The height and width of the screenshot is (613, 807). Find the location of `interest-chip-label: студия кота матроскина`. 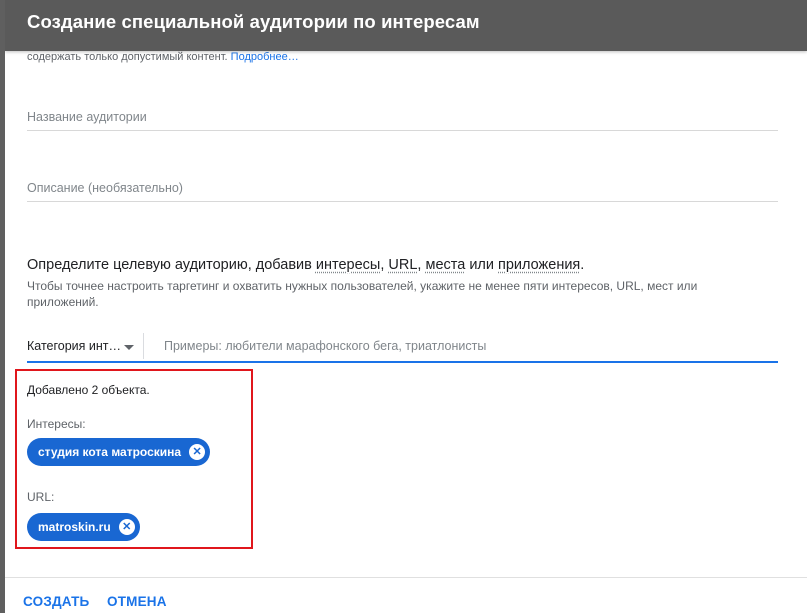

interest-chip-label: студия кота матроскина is located at coordinates (110, 452).